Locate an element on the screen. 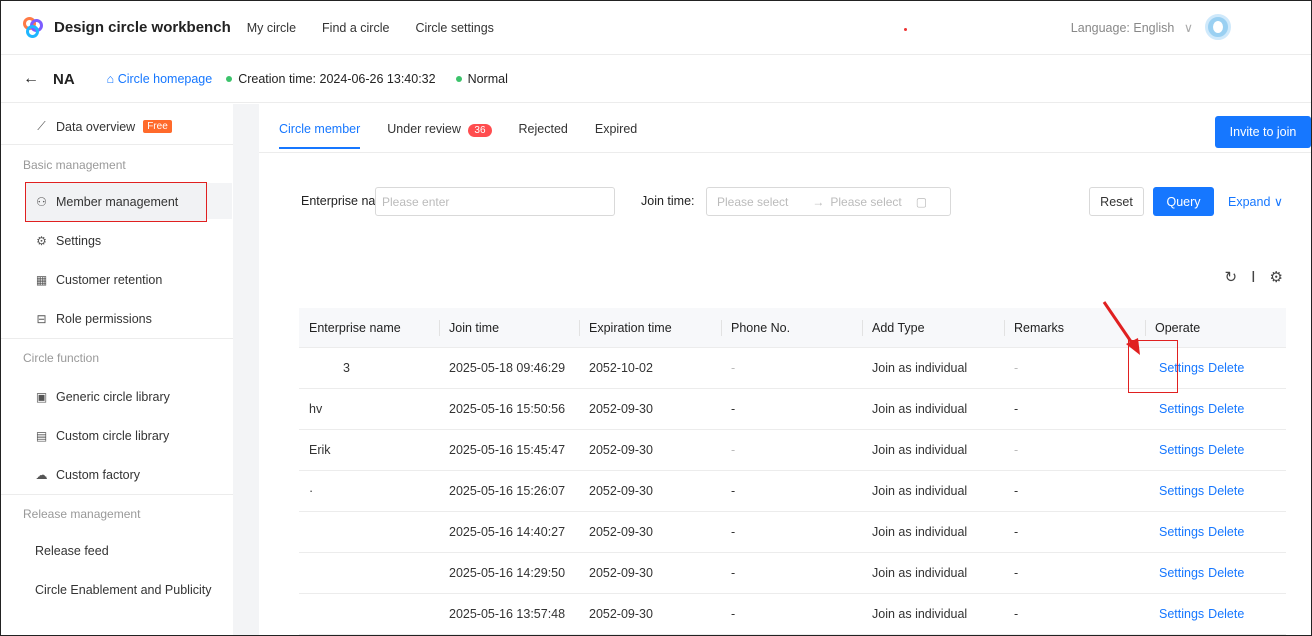 The width and height of the screenshot is (1312, 636). document-icon: ▤ is located at coordinates (41, 436).